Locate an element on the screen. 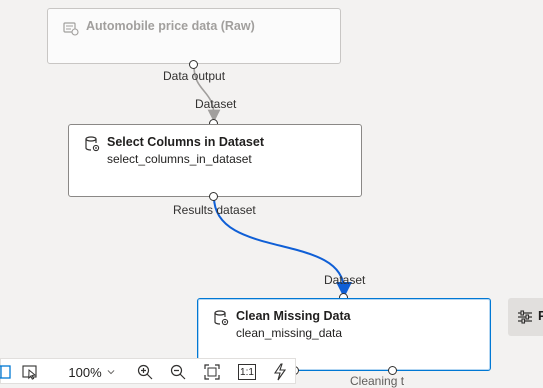  dataset-icon is located at coordinates (71, 28).